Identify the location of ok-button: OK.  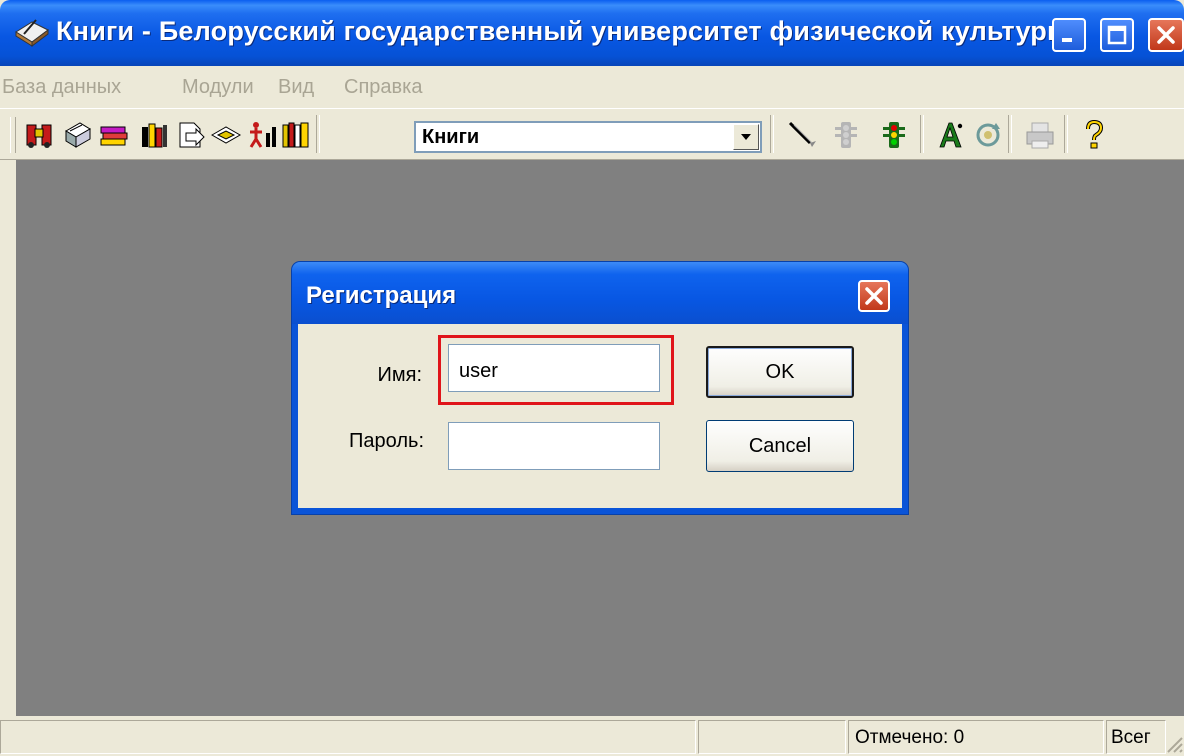
(780, 372).